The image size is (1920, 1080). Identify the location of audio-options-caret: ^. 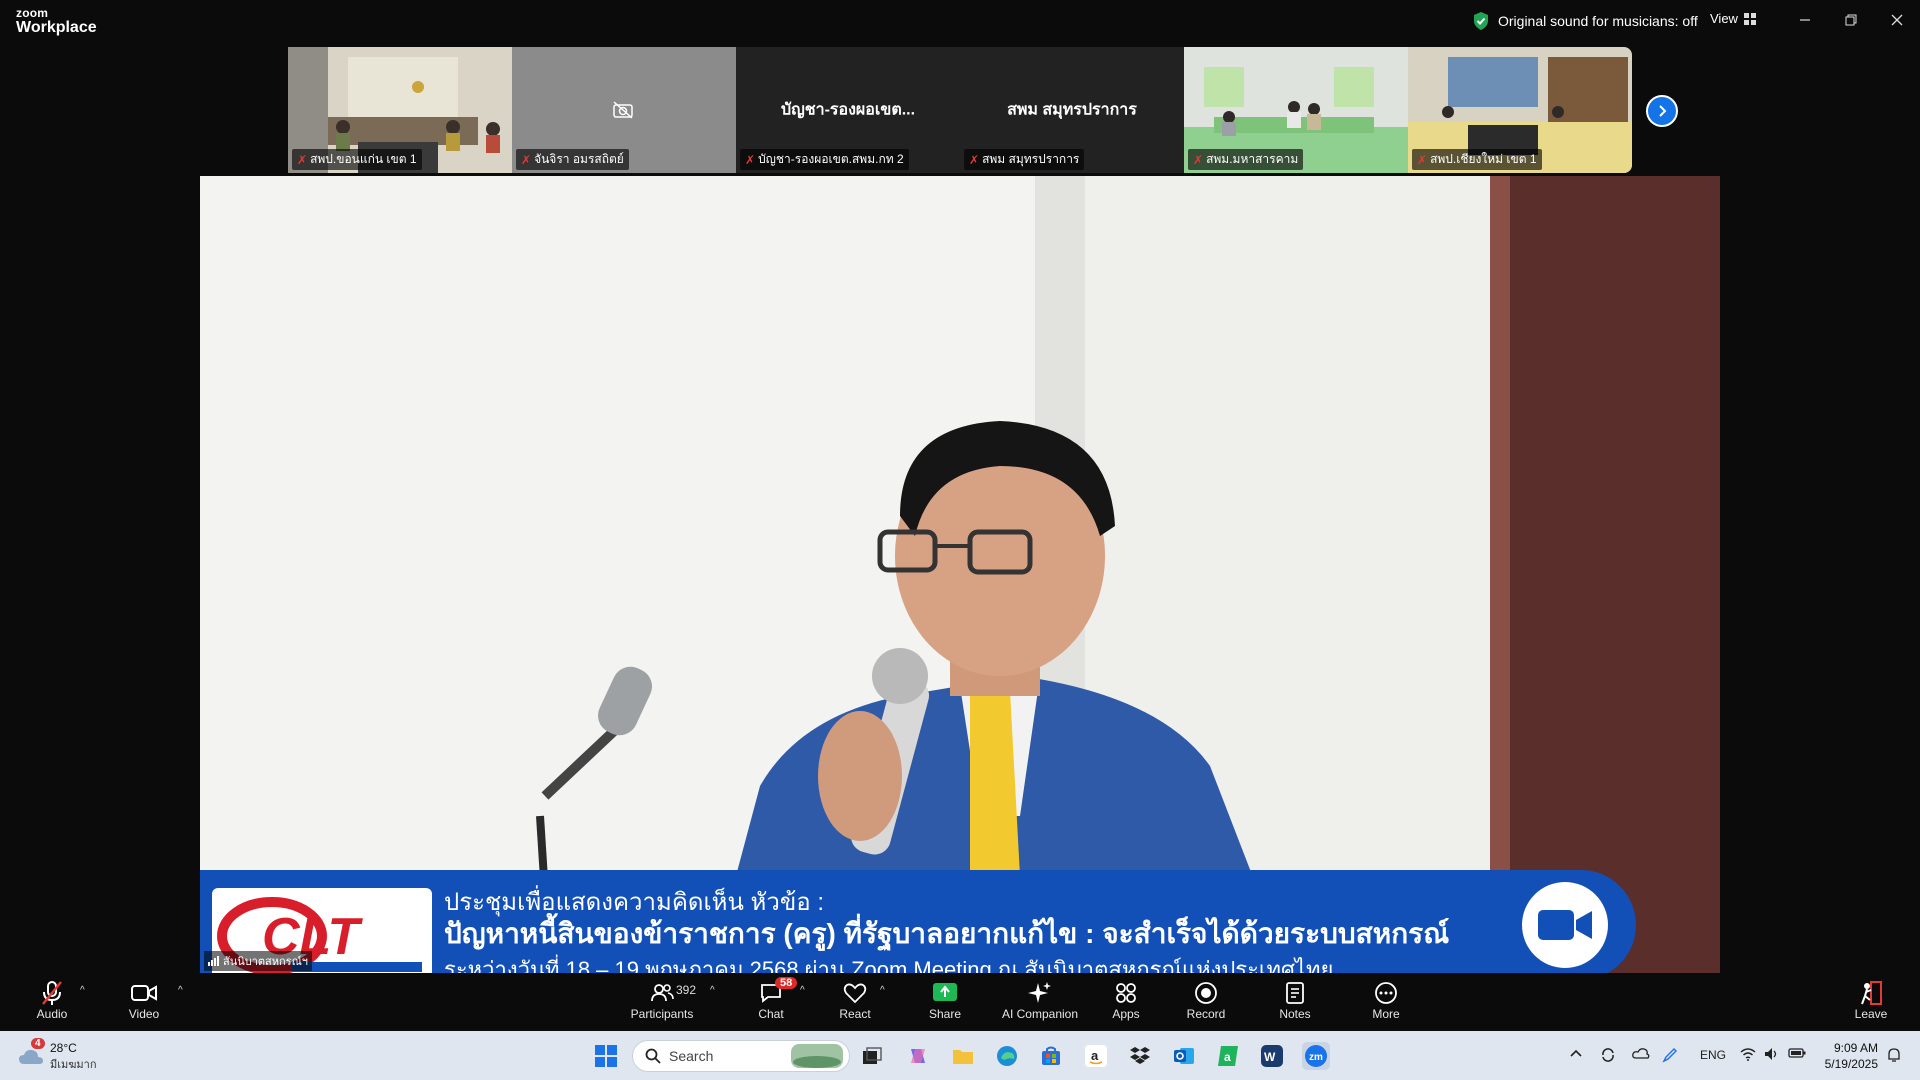
(82, 990).